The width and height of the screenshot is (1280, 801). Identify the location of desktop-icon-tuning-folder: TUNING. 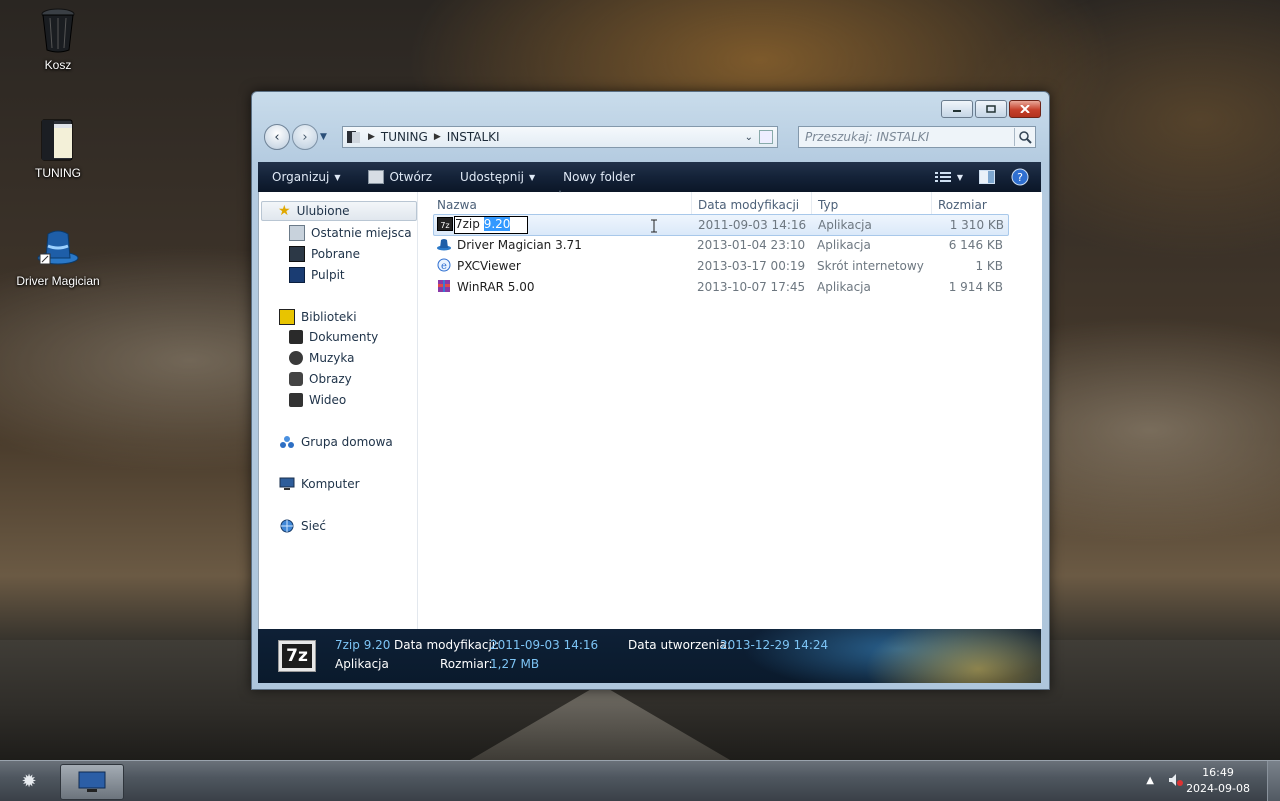
(58, 148).